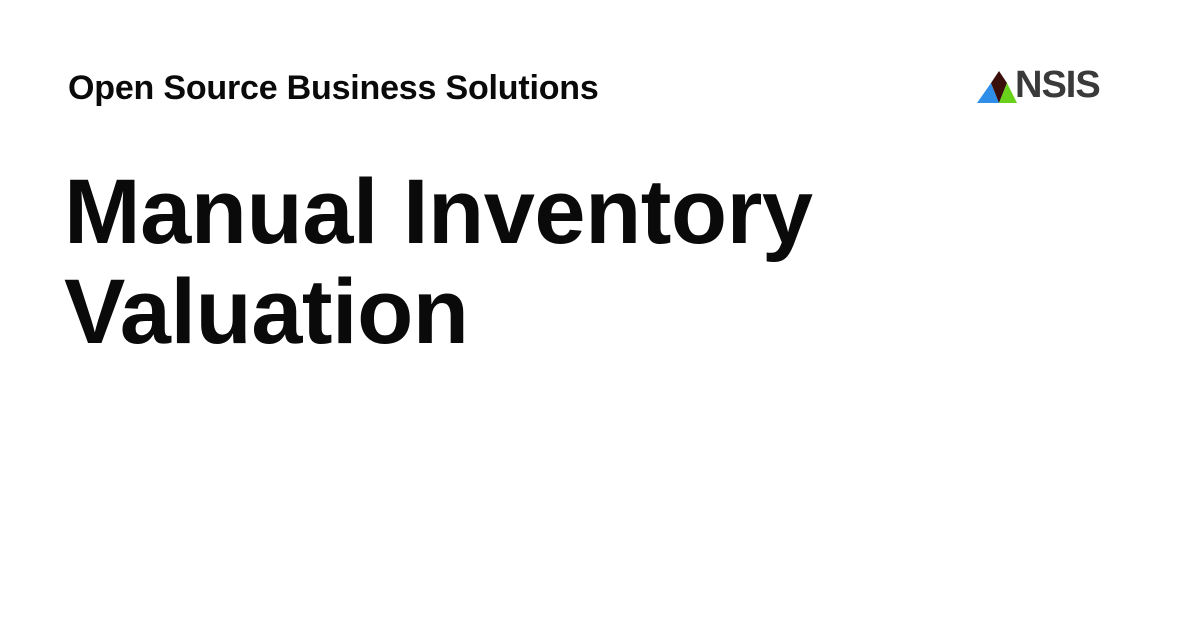 This screenshot has width=1200, height=630. I want to click on nsis-mountain-logo-icon, so click(997, 87).